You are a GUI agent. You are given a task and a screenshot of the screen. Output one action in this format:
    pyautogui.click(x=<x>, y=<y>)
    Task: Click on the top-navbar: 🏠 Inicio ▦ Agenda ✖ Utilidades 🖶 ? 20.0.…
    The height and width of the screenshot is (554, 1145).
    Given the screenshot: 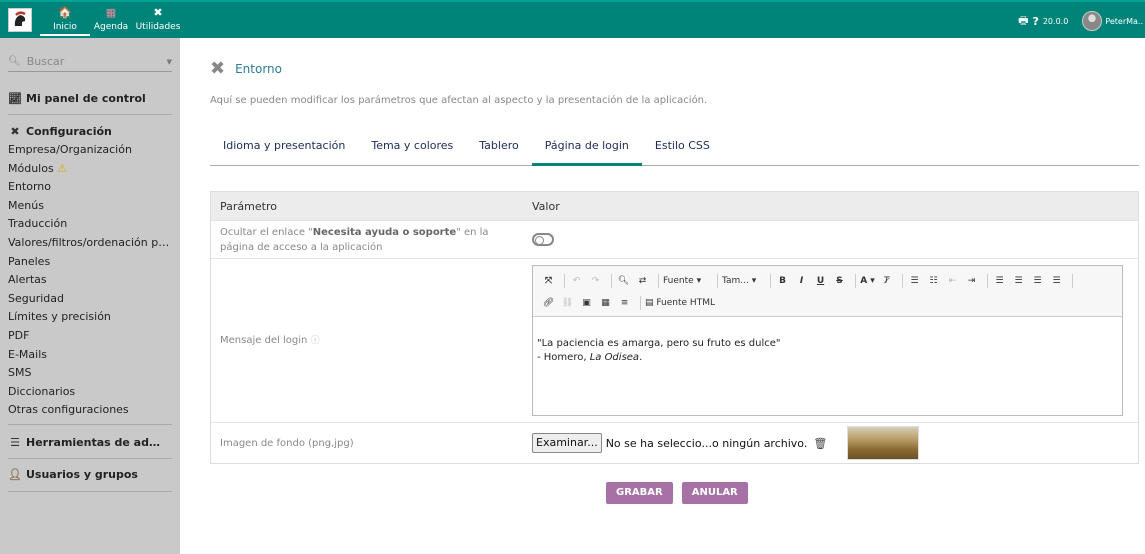 What is the action you would take?
    pyautogui.click(x=572, y=19)
    